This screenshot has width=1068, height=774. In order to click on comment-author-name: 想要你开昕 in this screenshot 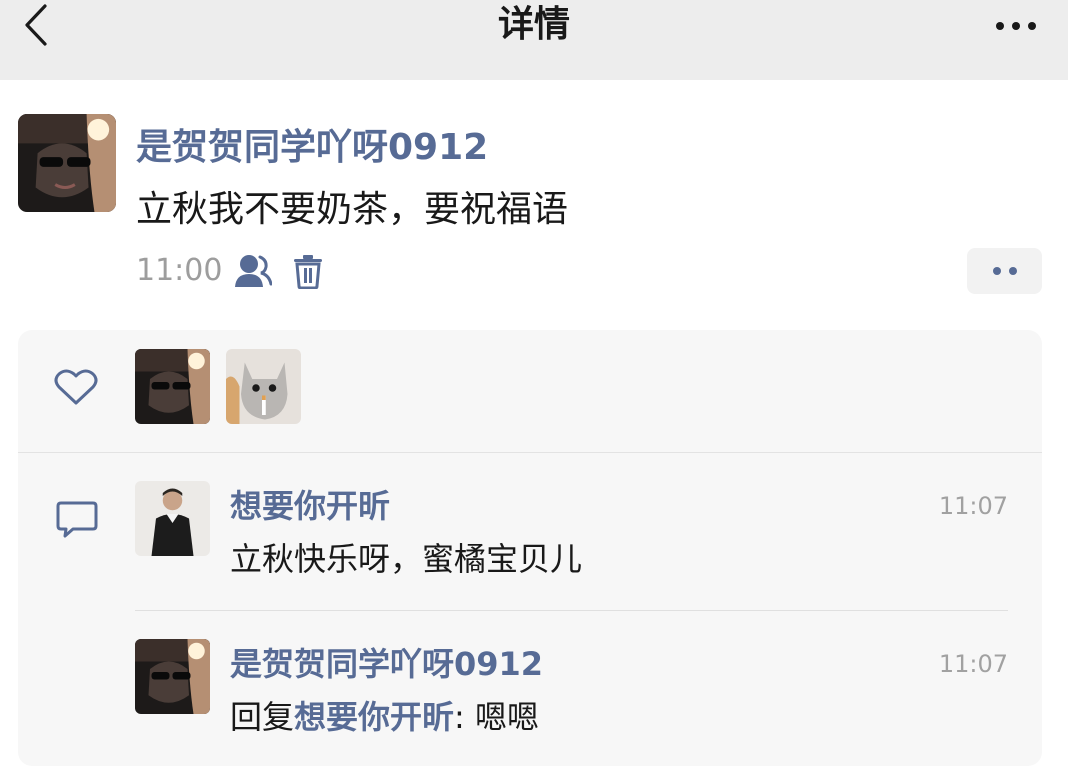, I will do `click(310, 506)`.